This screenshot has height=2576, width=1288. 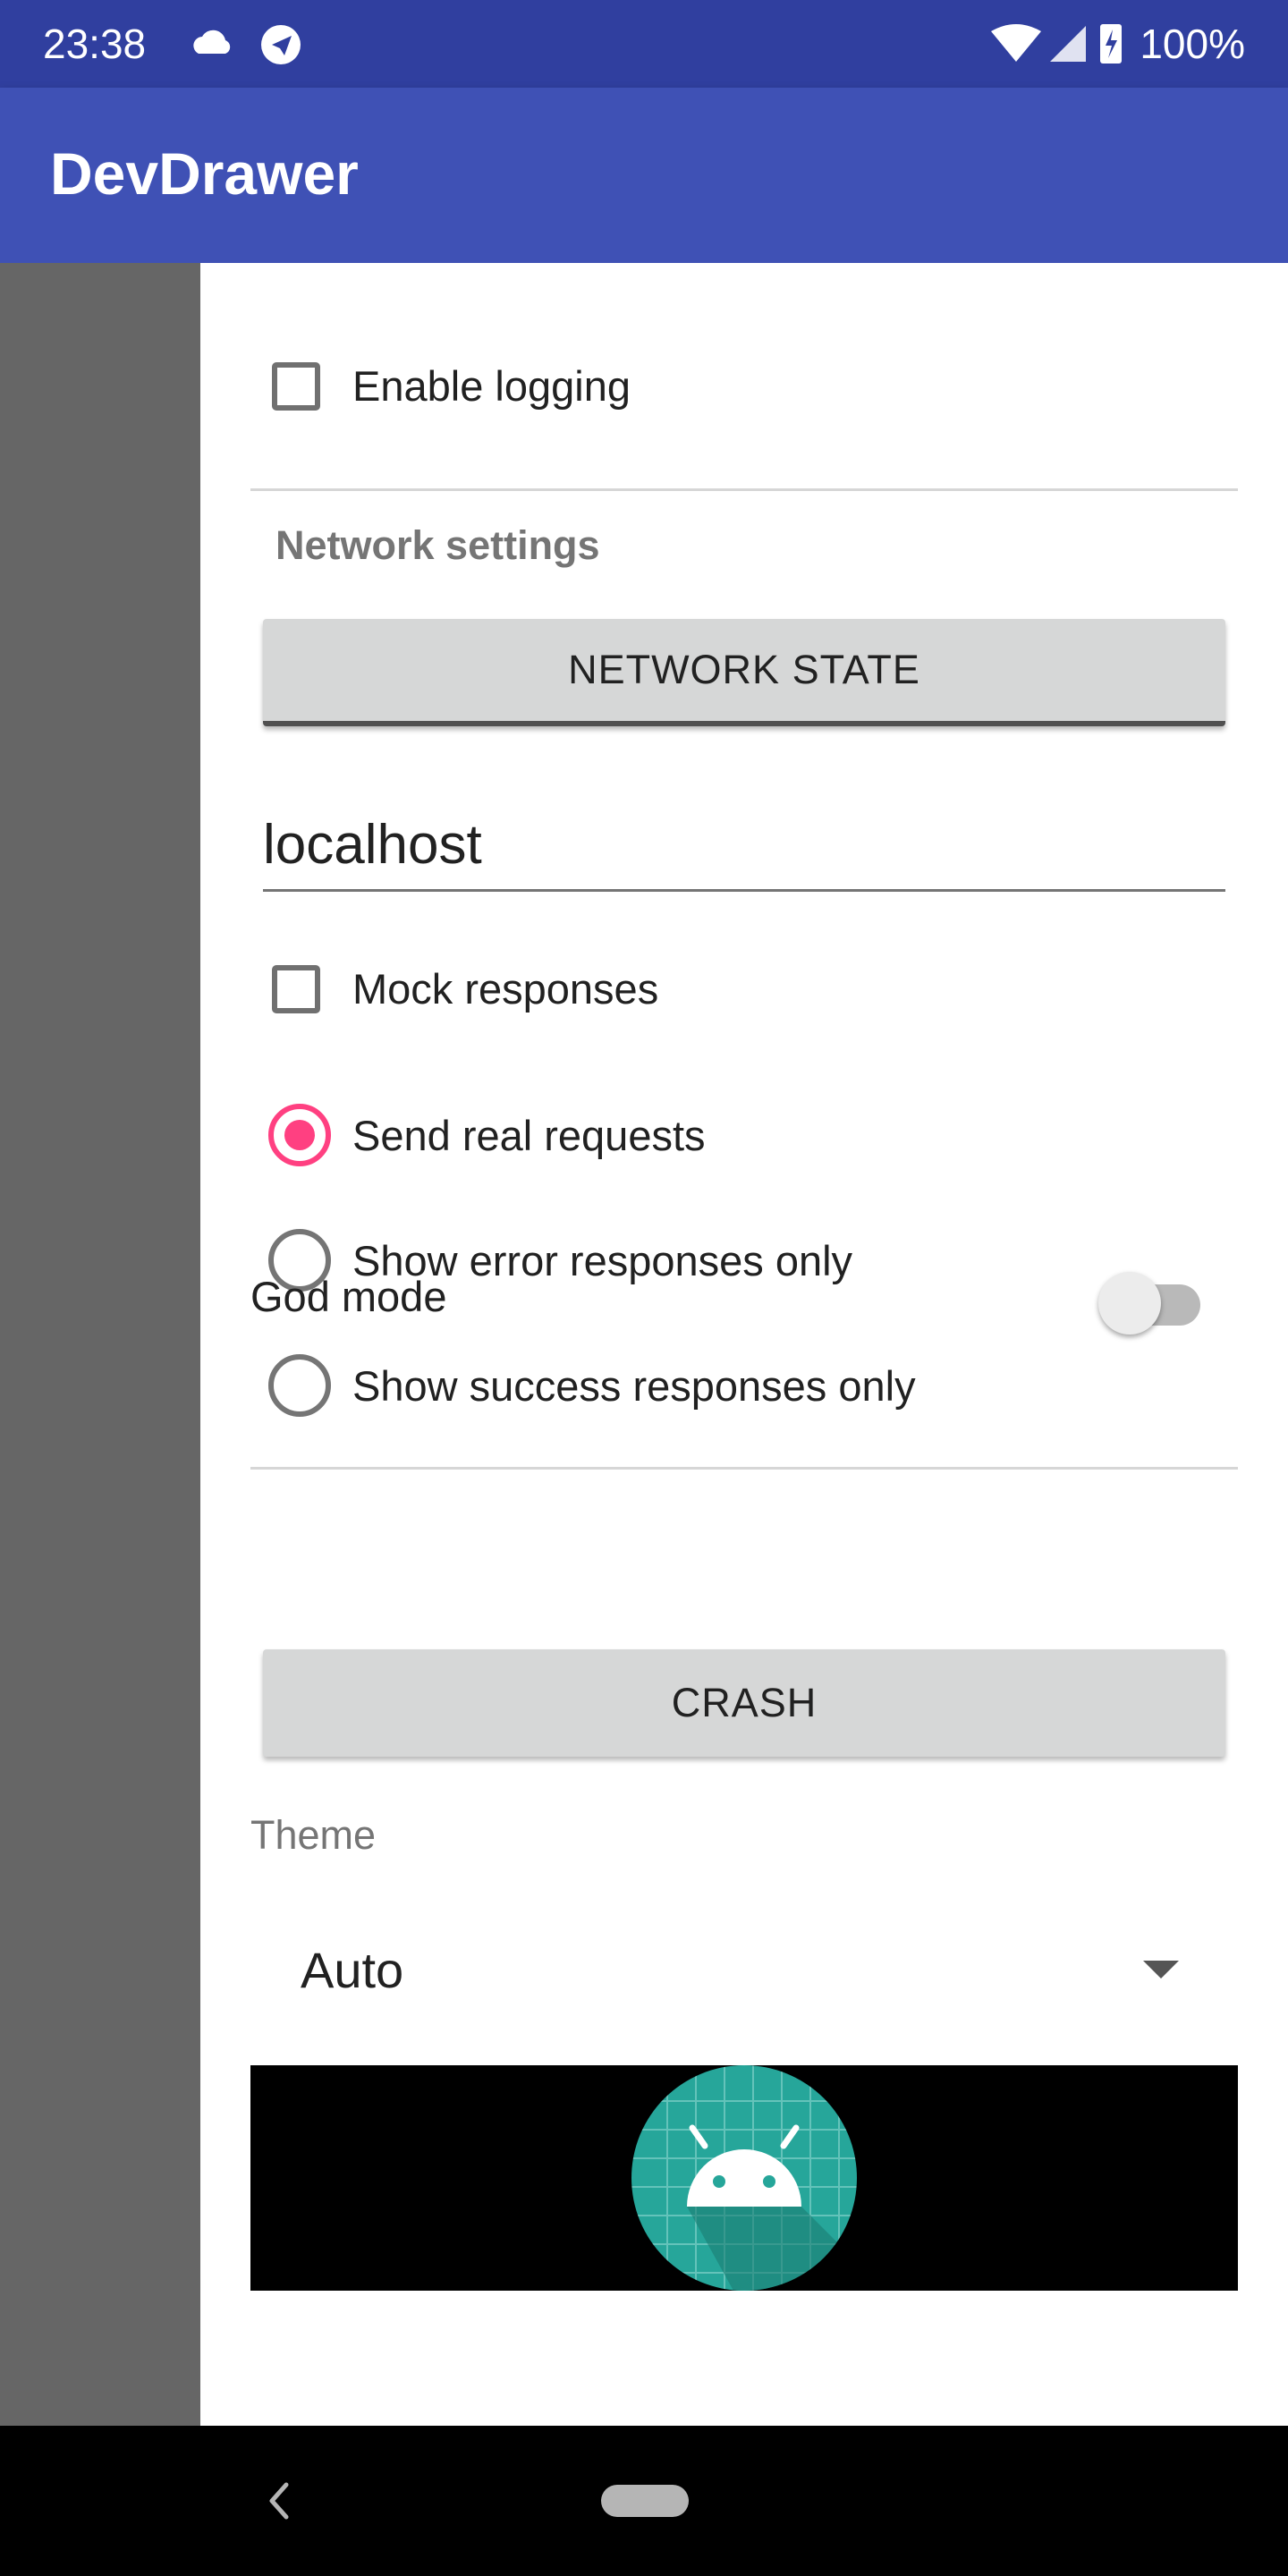 I want to click on mock-responses-checkbox, so click(x=296, y=988).